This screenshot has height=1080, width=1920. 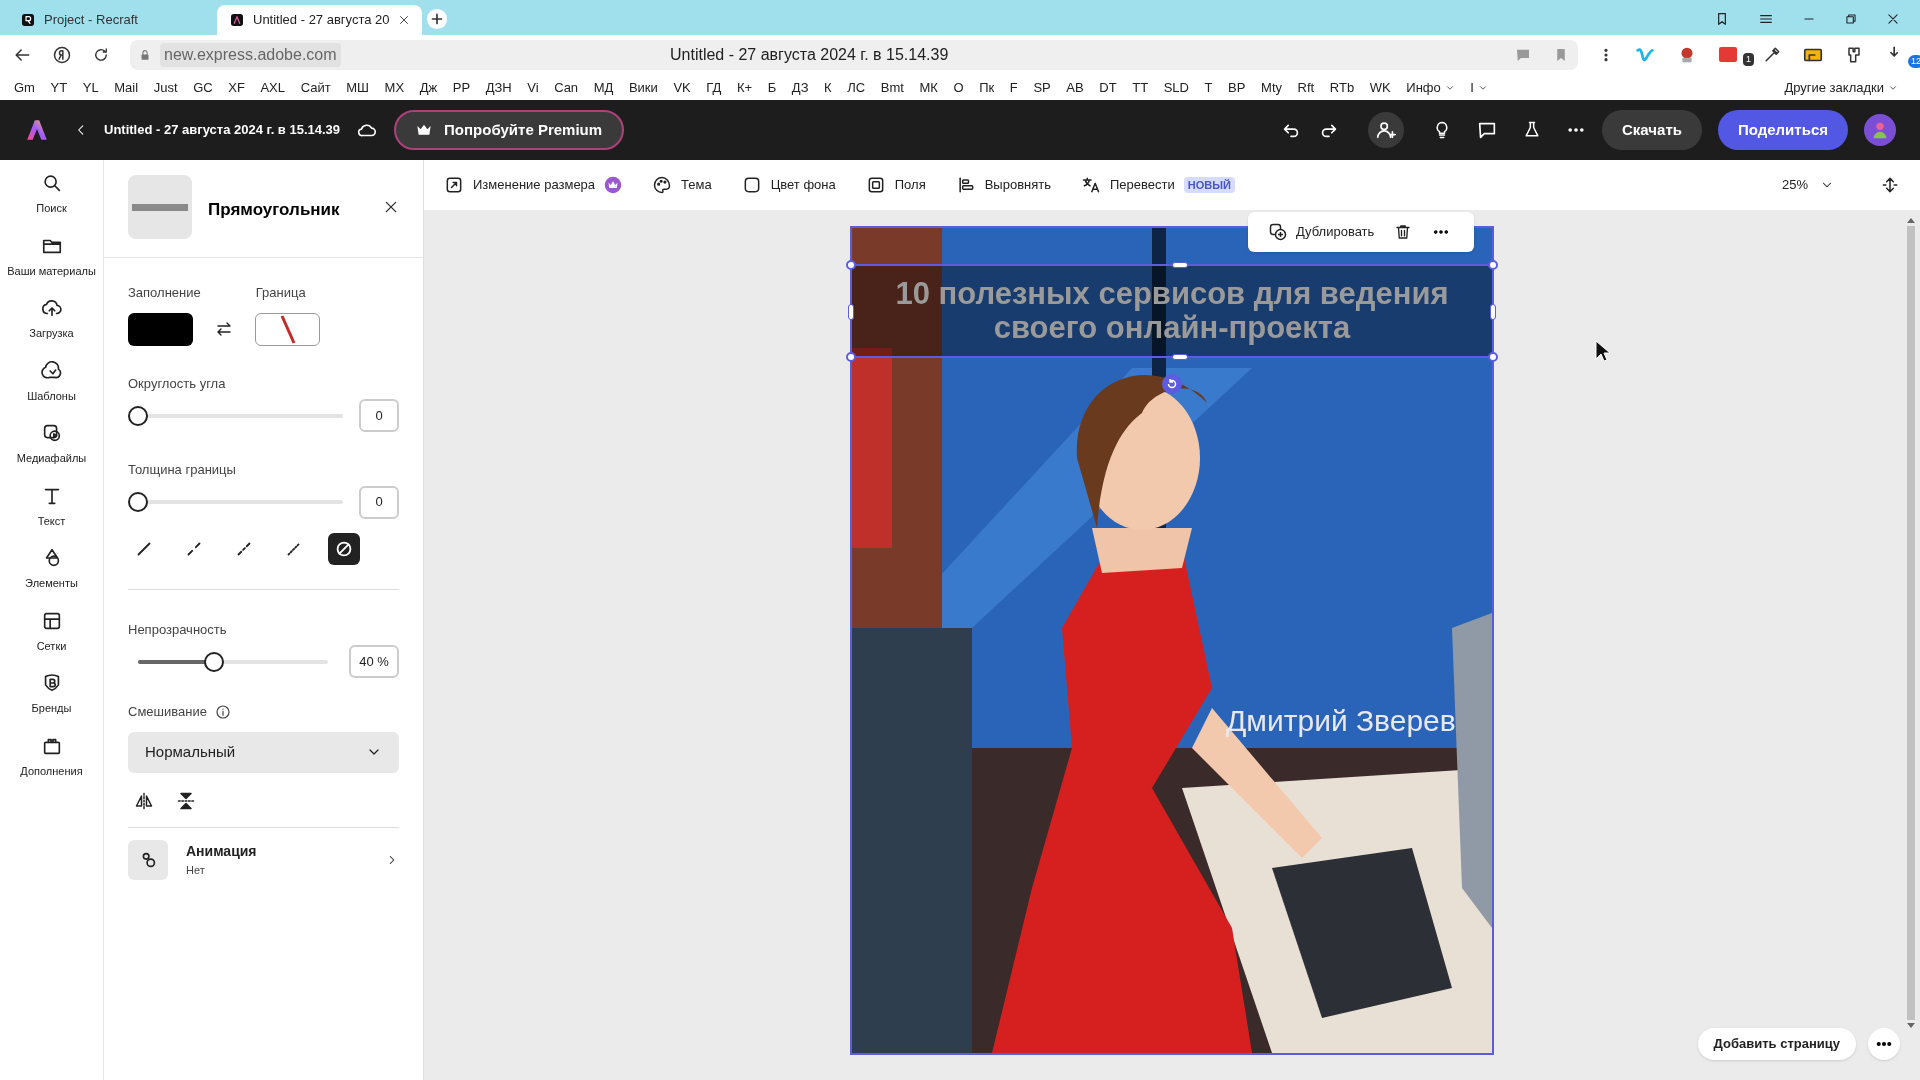 I want to click on bookmark: Bmt, so click(x=892, y=87).